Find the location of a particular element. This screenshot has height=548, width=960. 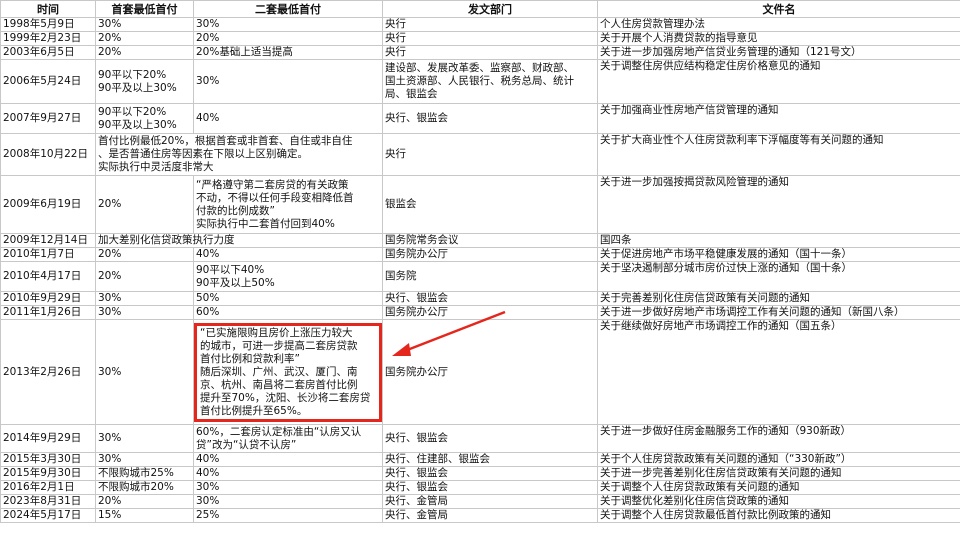

table-row: 1998年5月9日 30% 30% 央行 个人住房贷款管理办法 is located at coordinates (480, 24).